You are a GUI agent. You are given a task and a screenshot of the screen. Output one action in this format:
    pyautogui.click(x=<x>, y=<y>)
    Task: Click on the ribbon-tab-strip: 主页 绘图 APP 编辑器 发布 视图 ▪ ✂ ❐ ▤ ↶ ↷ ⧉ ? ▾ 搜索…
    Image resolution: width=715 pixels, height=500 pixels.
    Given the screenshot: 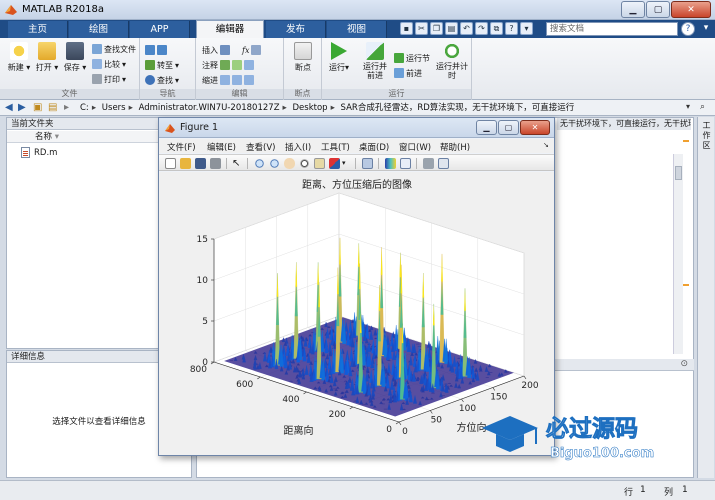 What is the action you would take?
    pyautogui.click(x=357, y=29)
    